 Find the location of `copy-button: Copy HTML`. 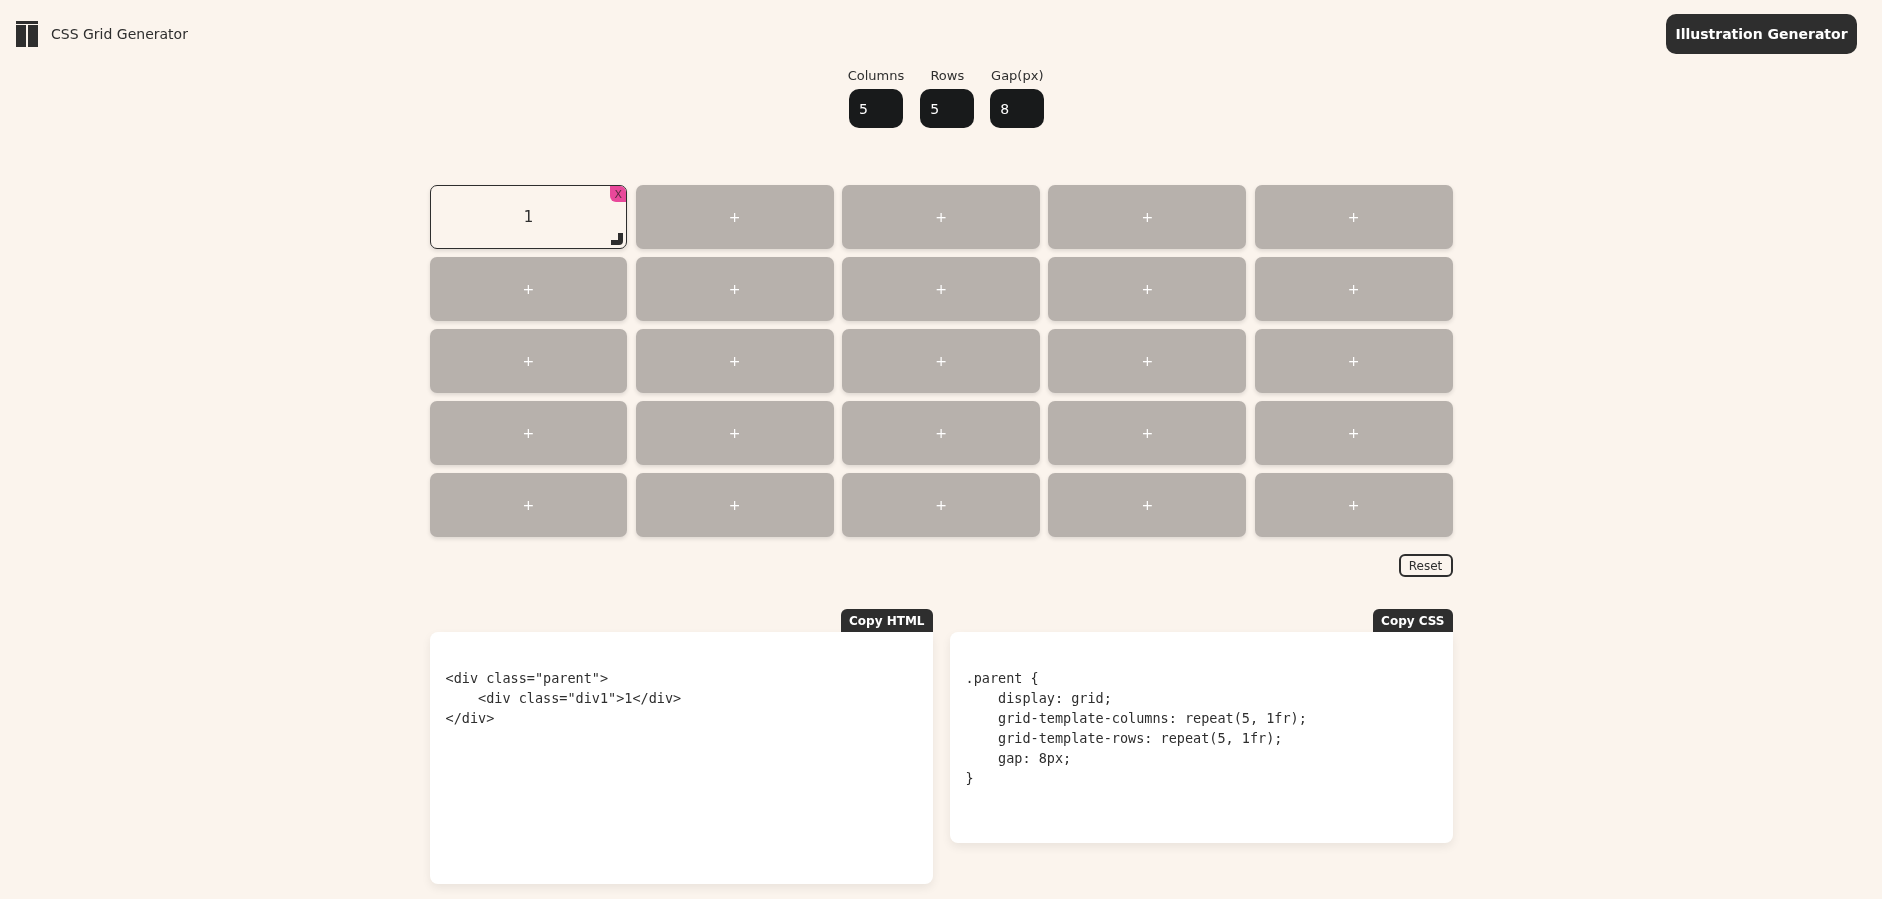

copy-button: Copy HTML is located at coordinates (887, 620).